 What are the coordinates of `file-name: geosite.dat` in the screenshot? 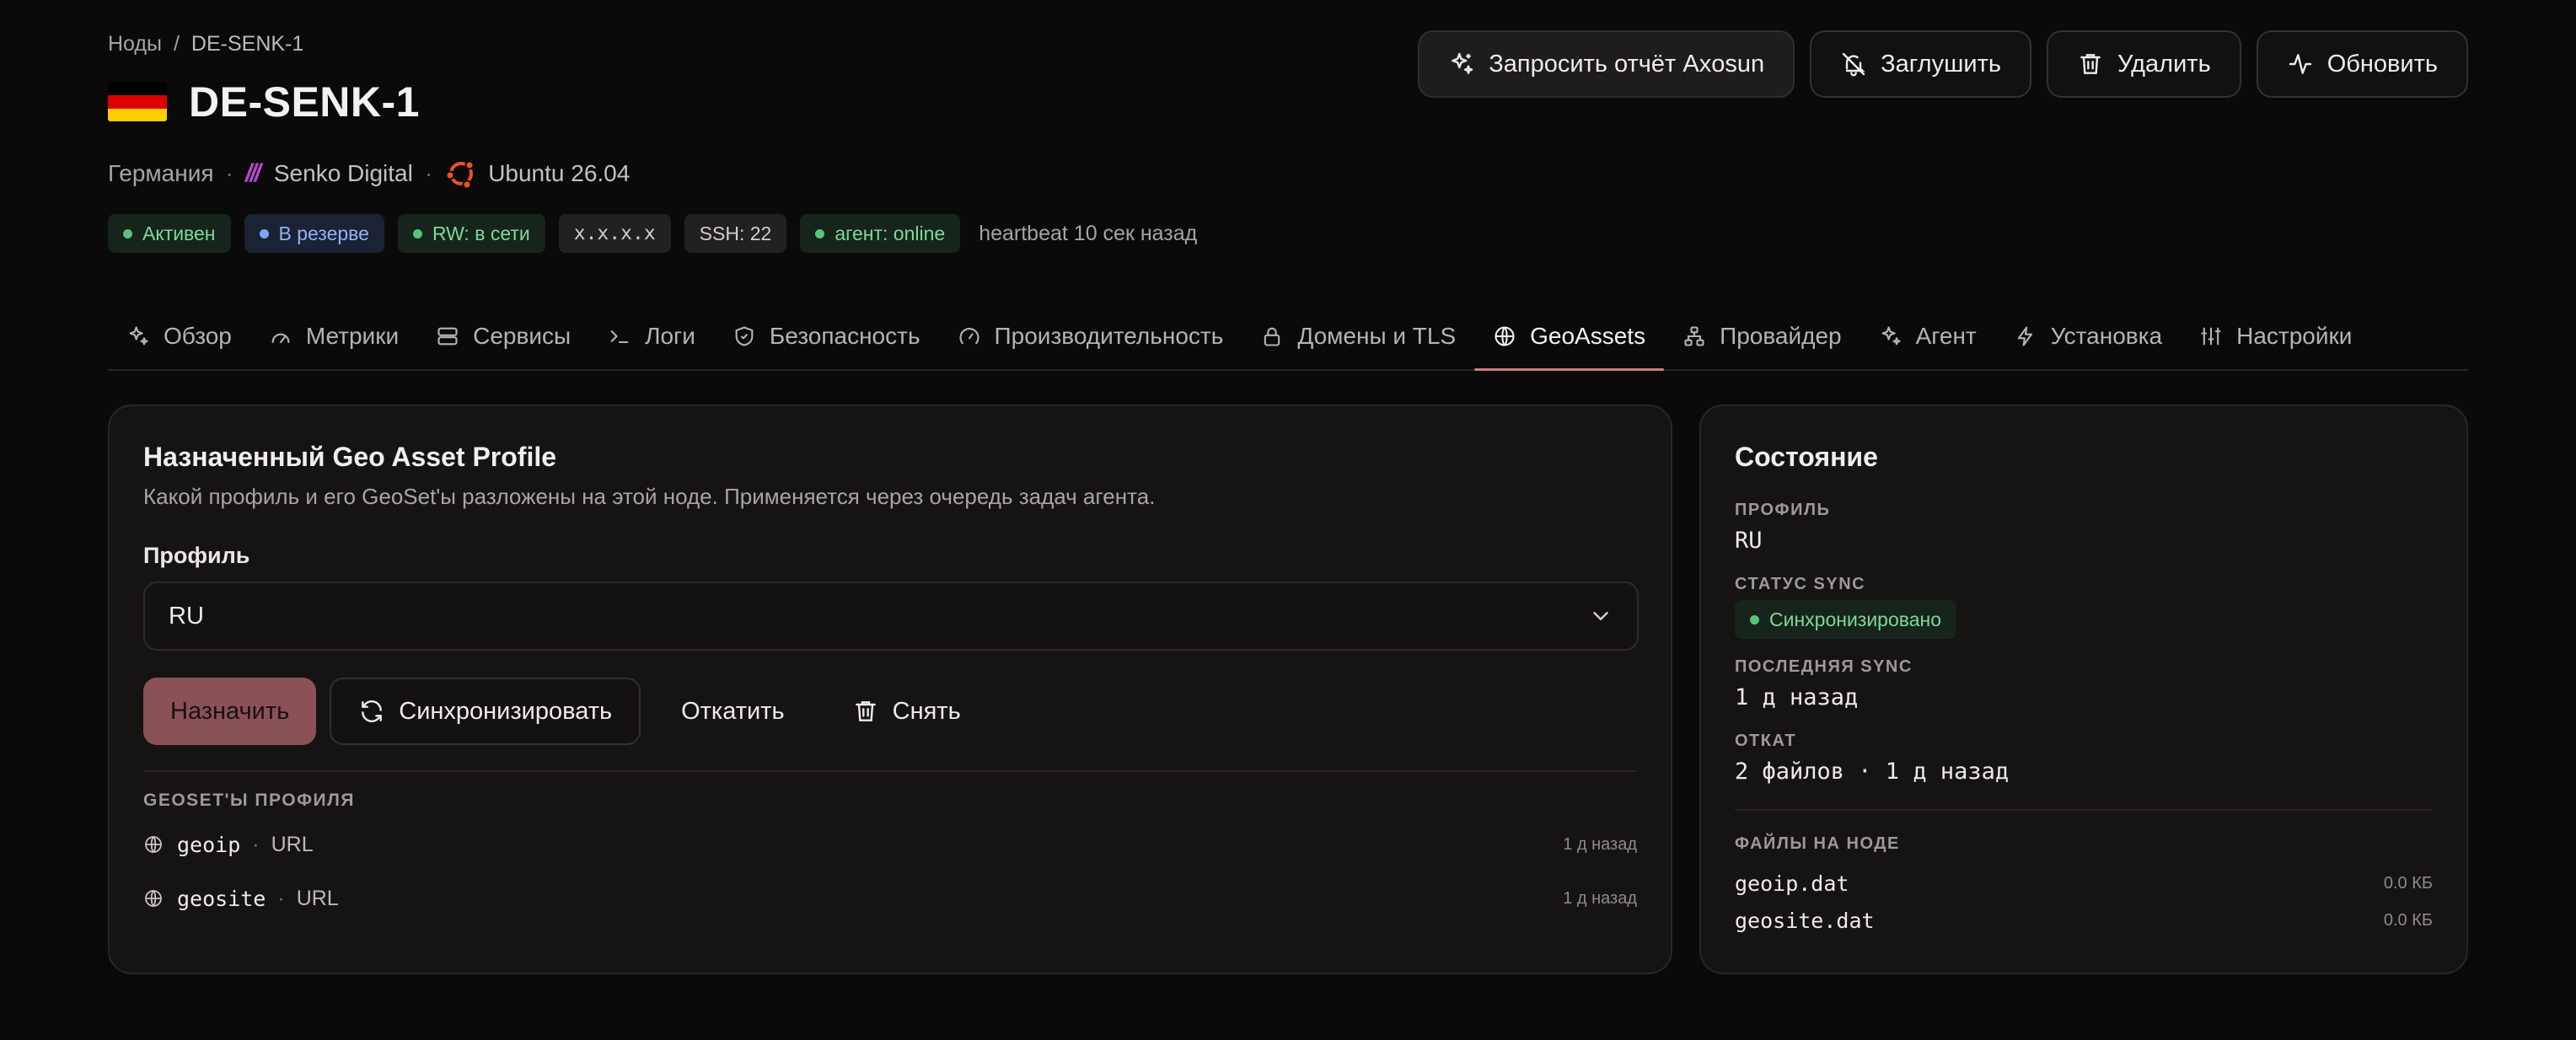 It's located at (1805, 920).